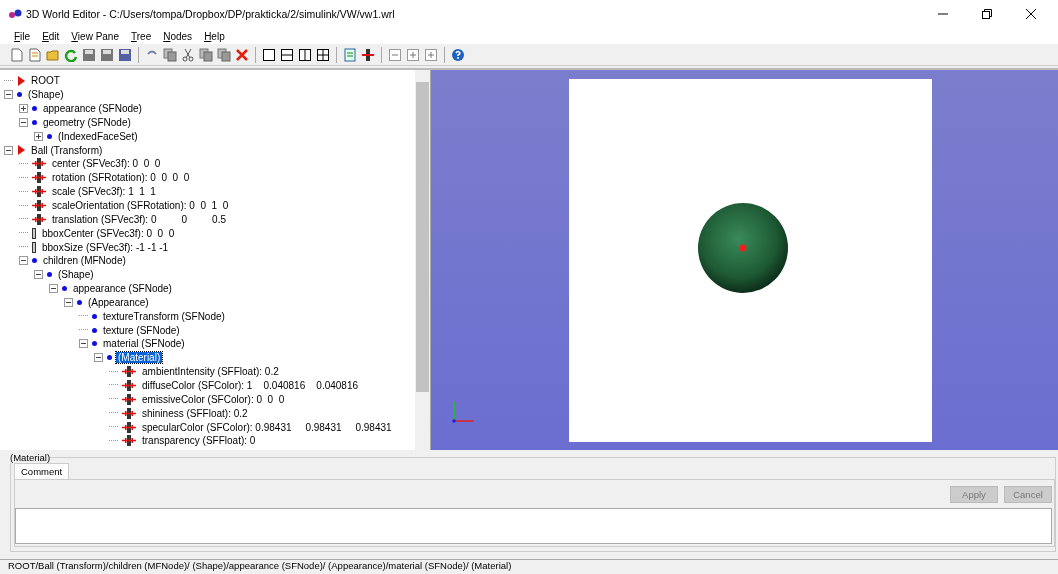 This screenshot has width=1058, height=574. I want to click on scrollbar, so click(422, 260).